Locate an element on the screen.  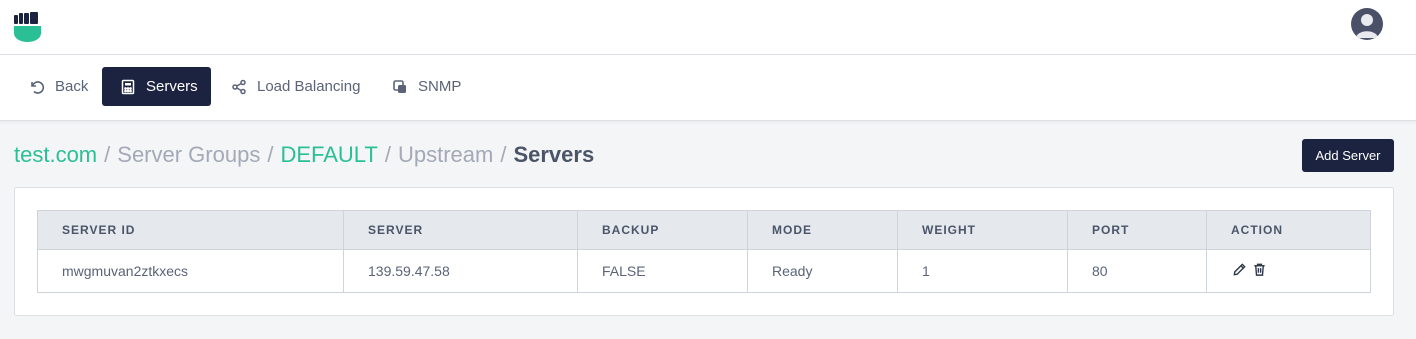
cell-mode: Ready is located at coordinates (822, 271).